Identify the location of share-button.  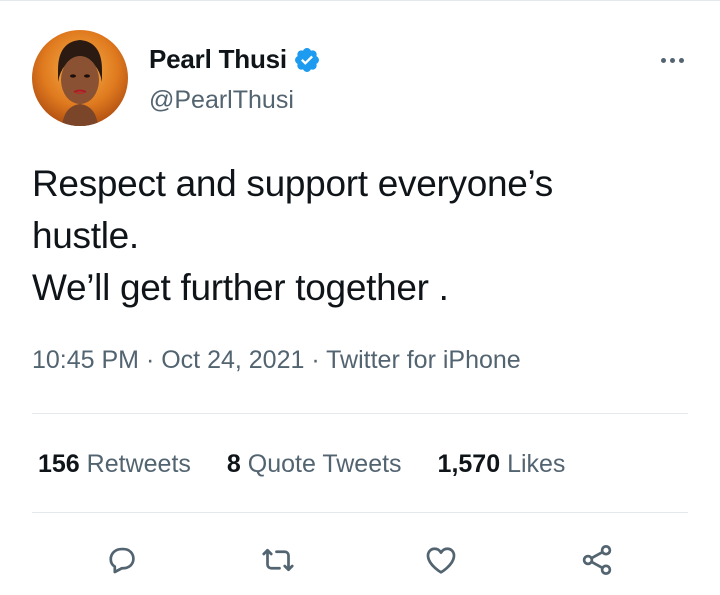
(597, 560).